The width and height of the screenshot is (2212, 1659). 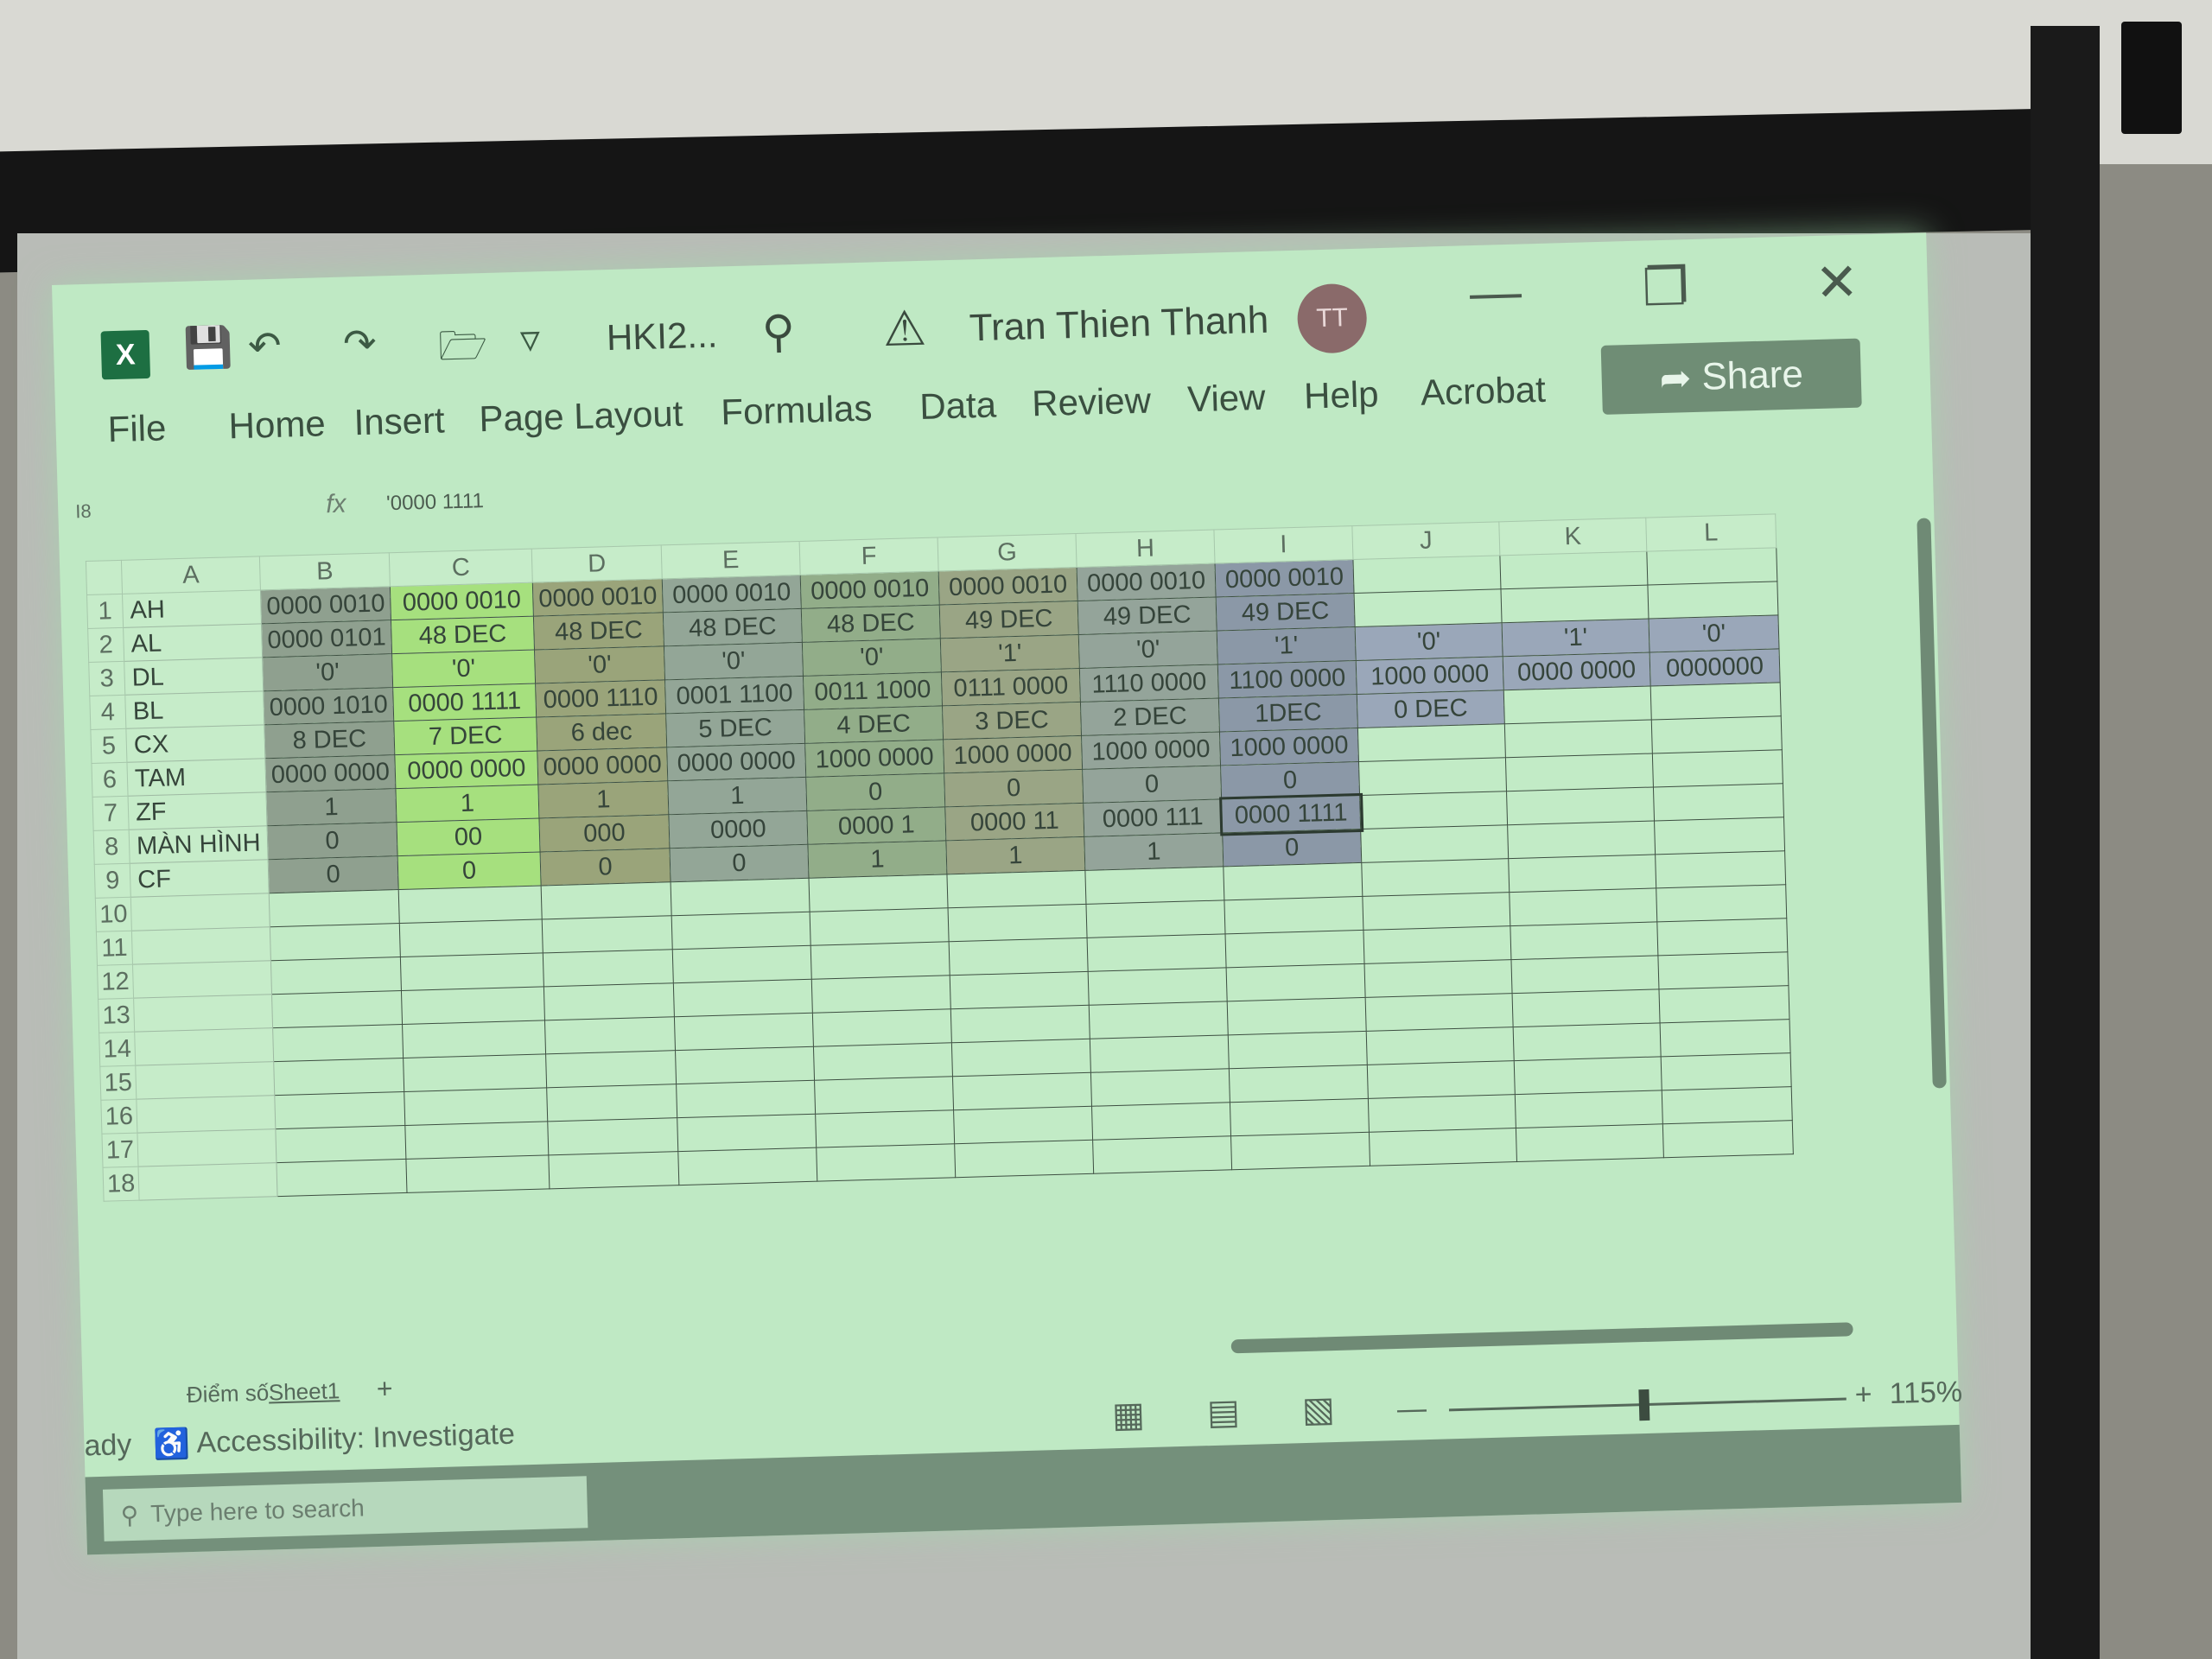 I want to click on tab-acrobat: Acrobat, so click(x=1483, y=391).